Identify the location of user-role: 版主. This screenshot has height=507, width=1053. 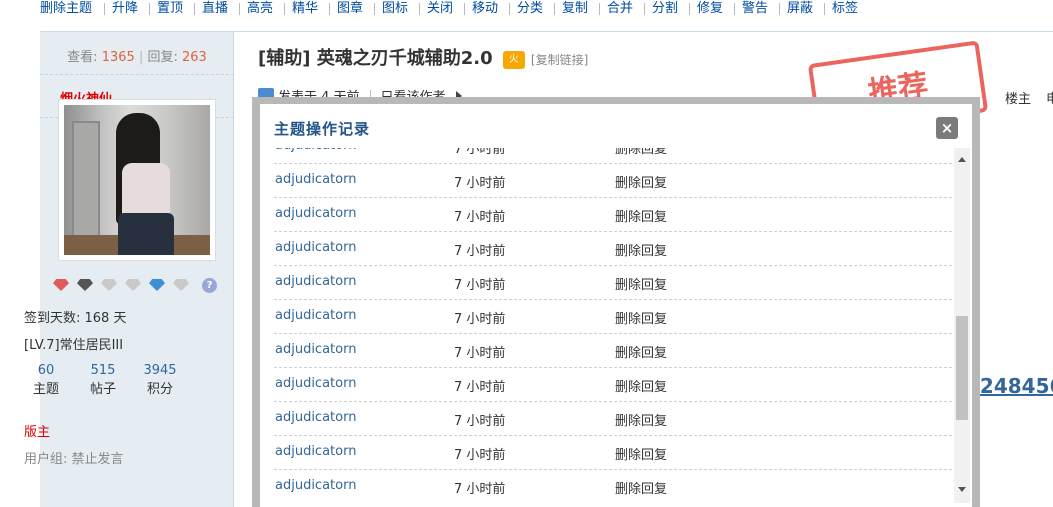
(37, 432).